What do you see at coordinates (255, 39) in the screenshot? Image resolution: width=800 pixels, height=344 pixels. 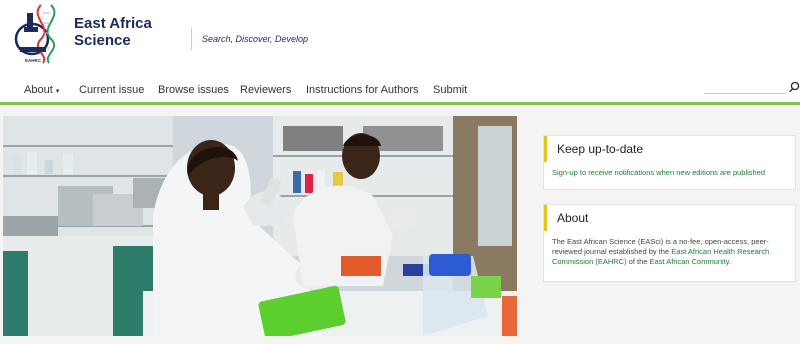 I see `site-tagline: Search, Discover, Develop` at bounding box center [255, 39].